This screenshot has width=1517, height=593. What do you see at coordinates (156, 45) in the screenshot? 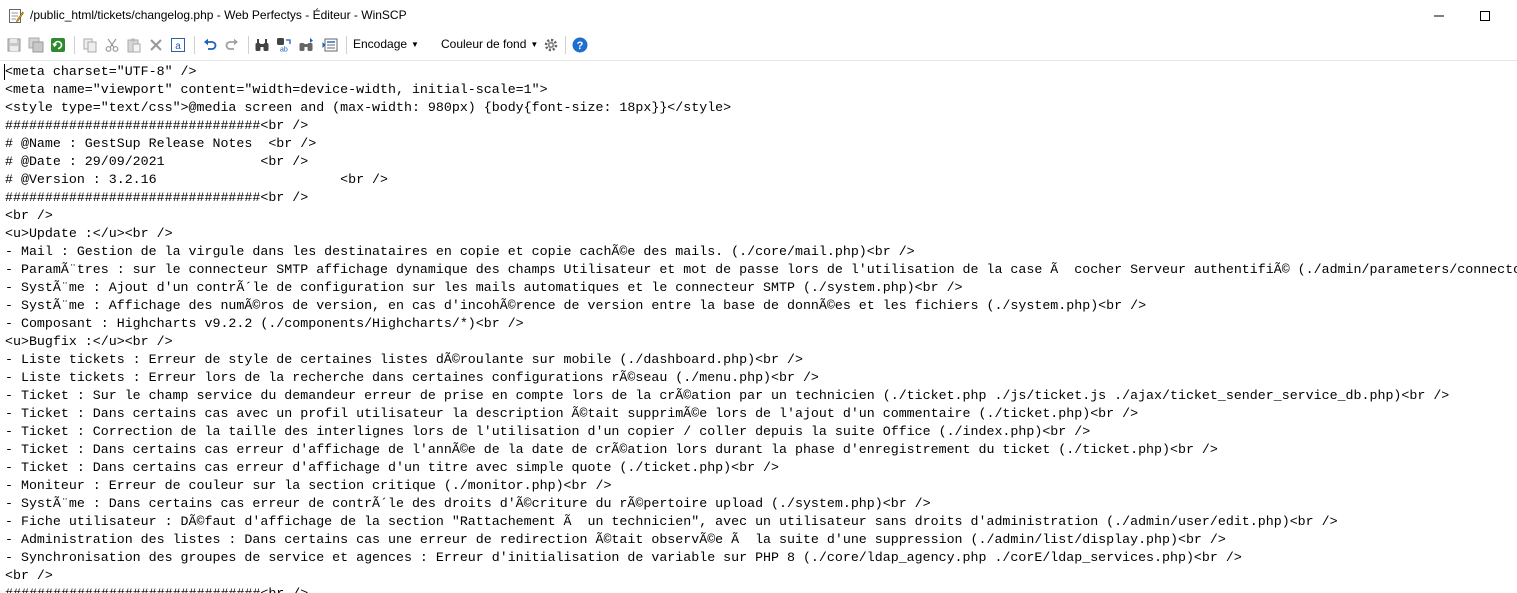
I see `delete-icon` at bounding box center [156, 45].